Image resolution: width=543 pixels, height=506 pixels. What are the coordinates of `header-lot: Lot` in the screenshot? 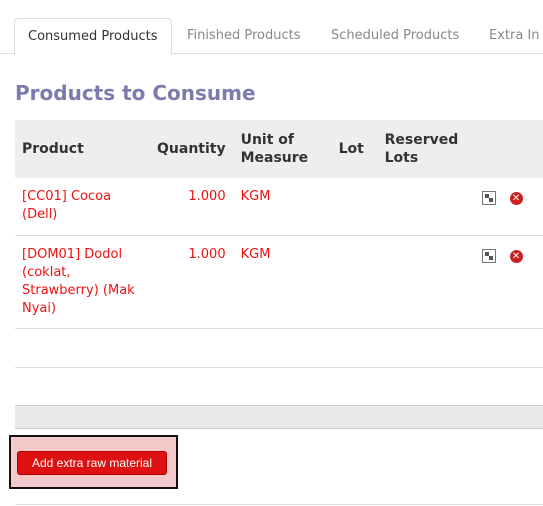 It's located at (355, 149).